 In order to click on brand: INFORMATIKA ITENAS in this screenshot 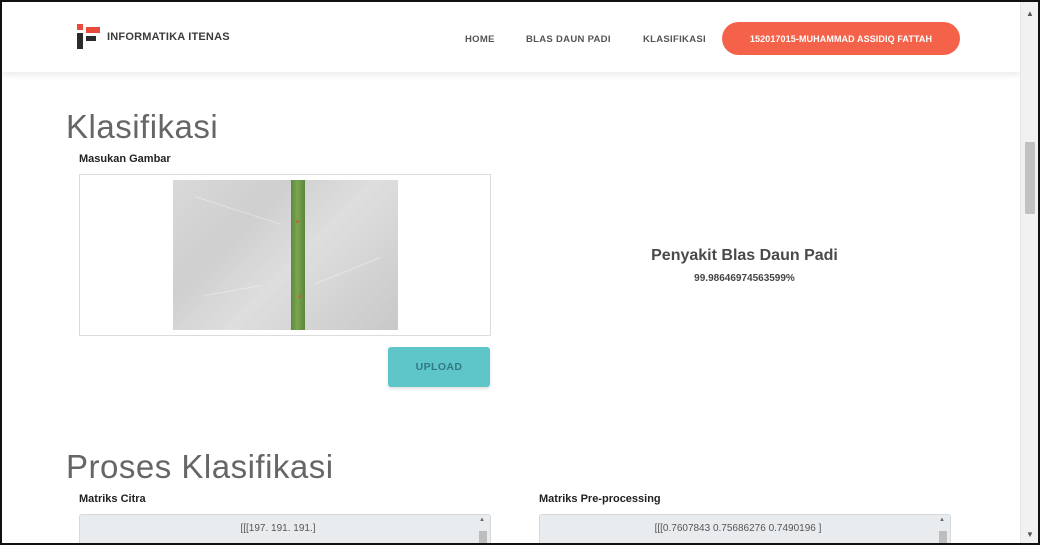, I will do `click(153, 37)`.